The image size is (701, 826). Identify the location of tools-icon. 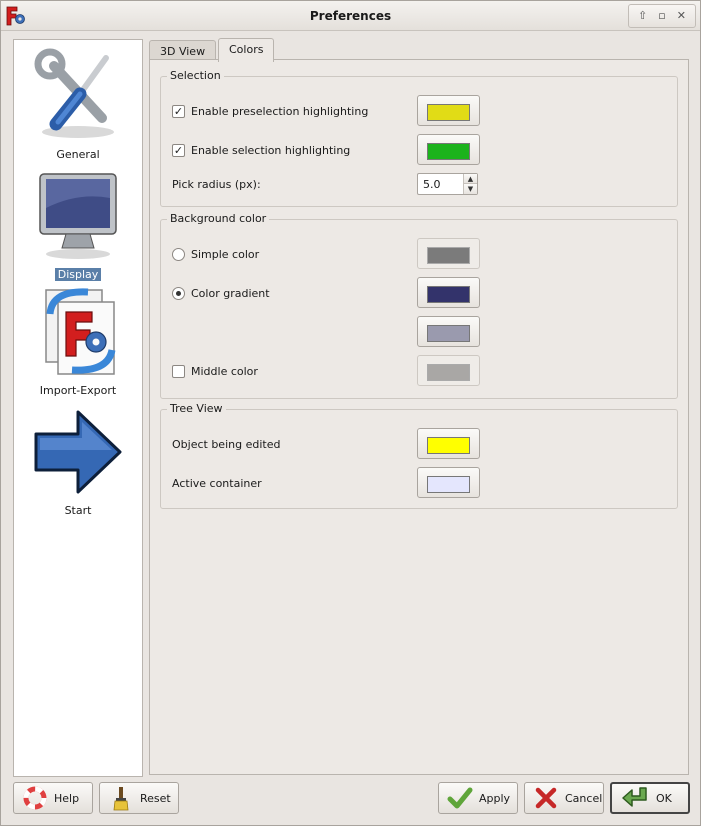
(74, 93).